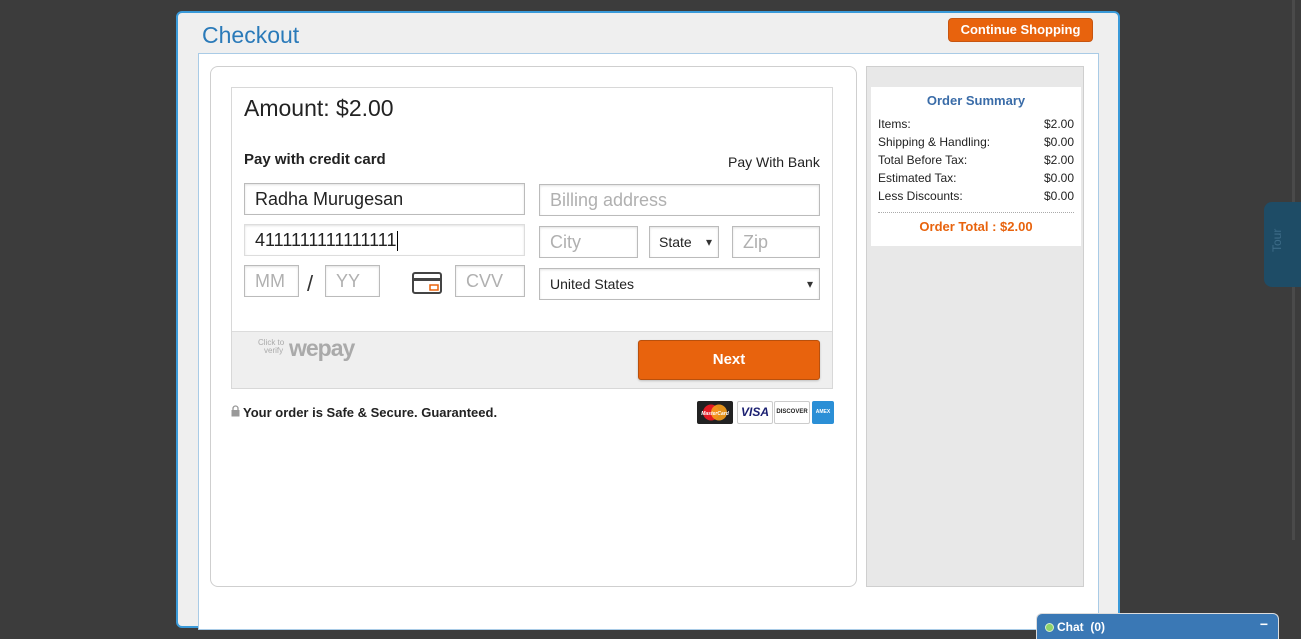 This screenshot has height=639, width=1301. Describe the element at coordinates (398, 241) in the screenshot. I see `text-caret` at that location.